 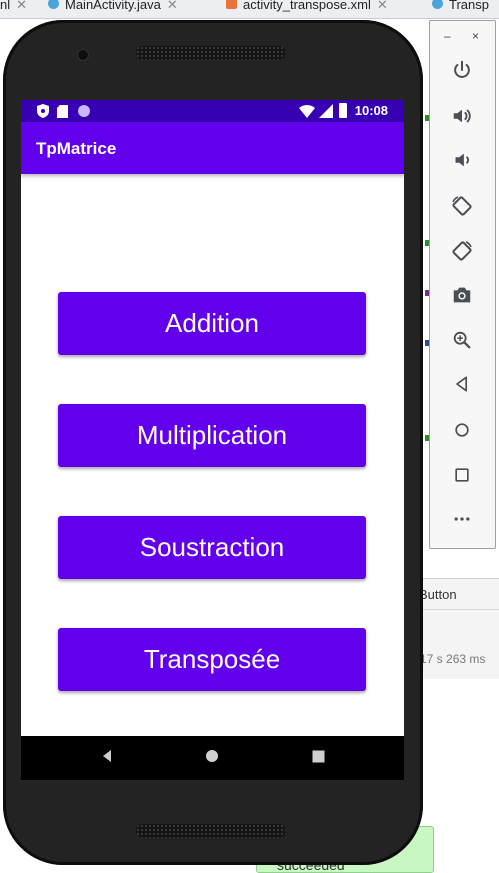 I want to click on ide-tab-mainactivity: MainActivity.java ✕, so click(x=133, y=9).